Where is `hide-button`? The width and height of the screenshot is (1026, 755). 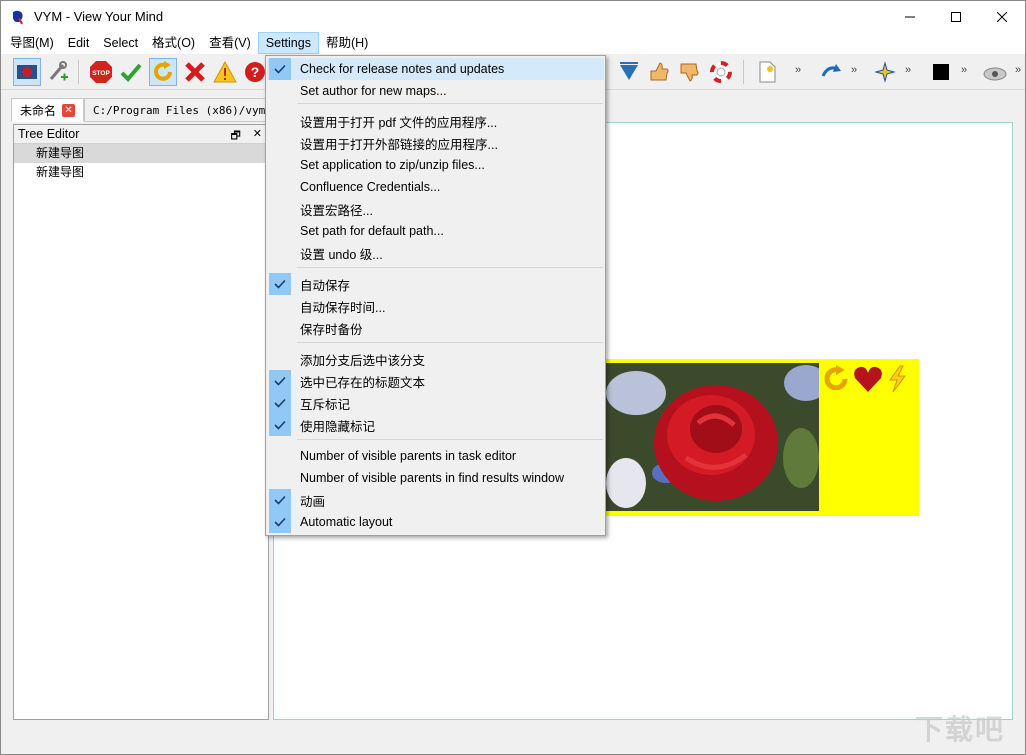 hide-button is located at coordinates (995, 72).